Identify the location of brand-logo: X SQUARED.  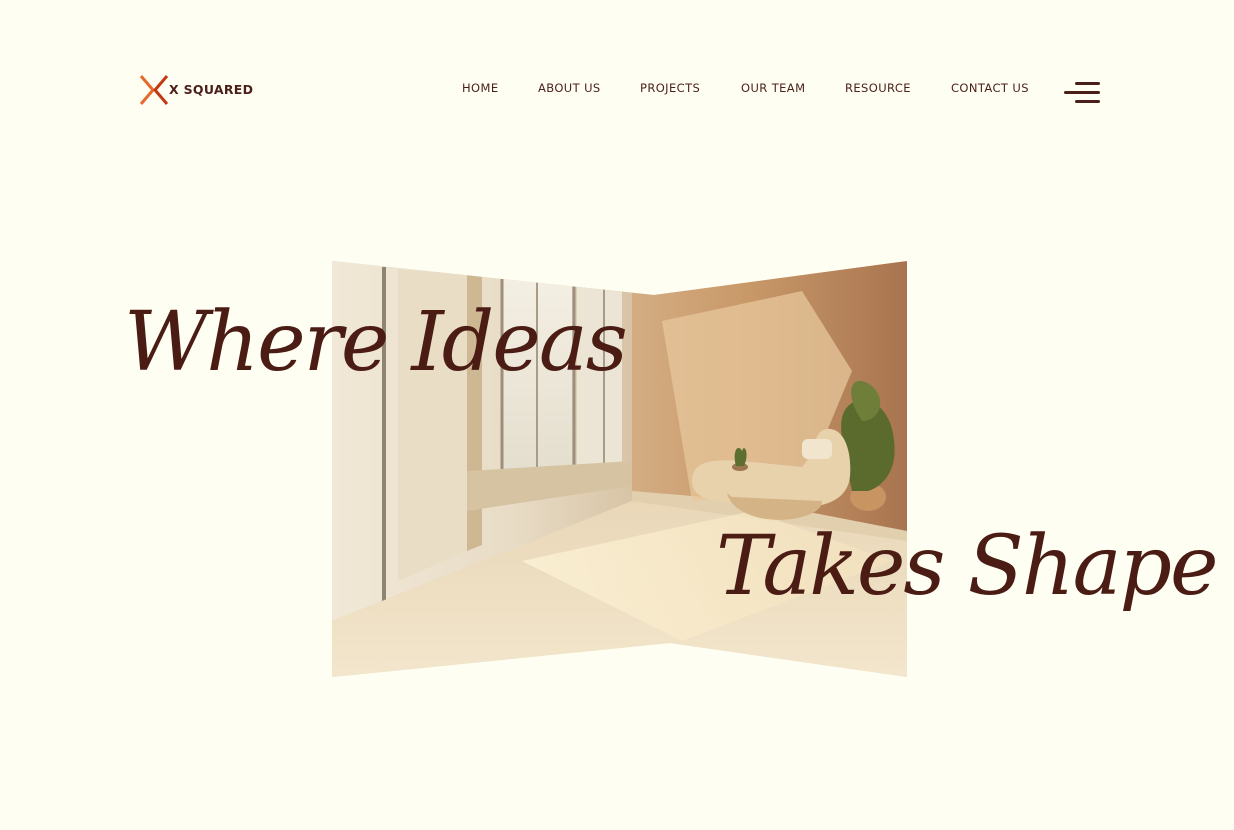
(196, 90).